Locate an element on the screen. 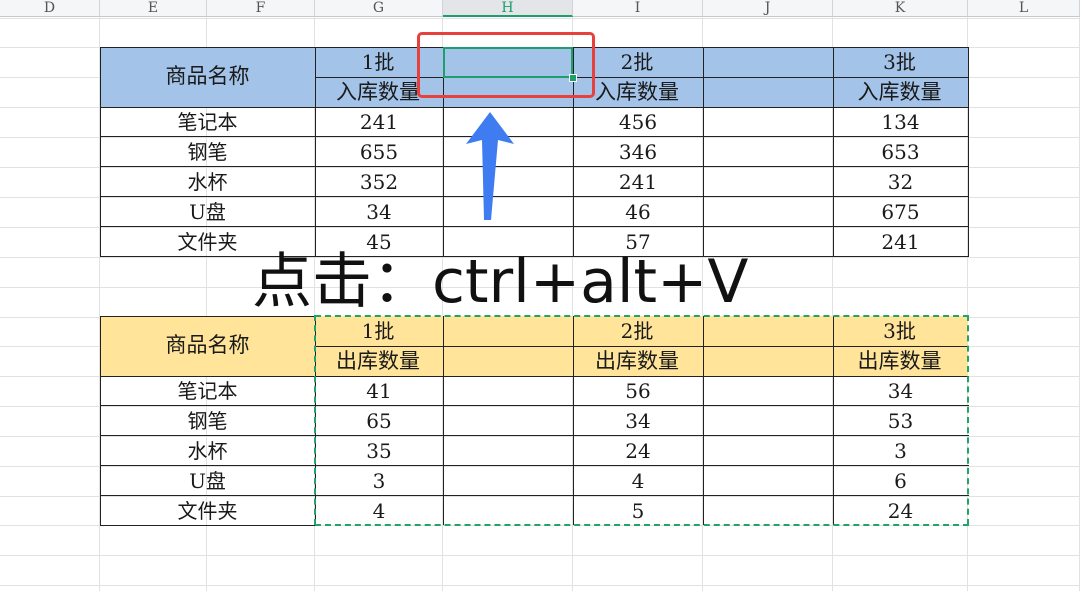  batch-header: 1批 is located at coordinates (378, 331).